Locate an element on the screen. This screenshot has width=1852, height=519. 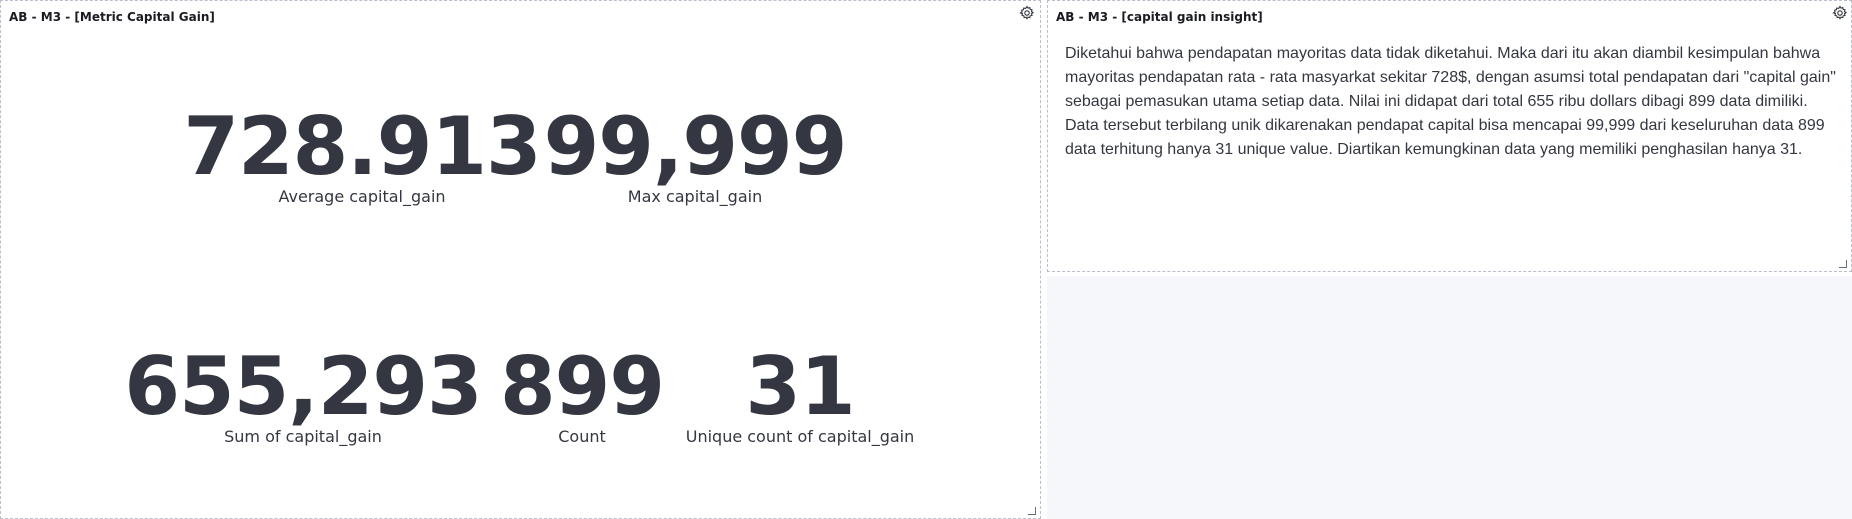
metric-average-capital-gain: 728.913 Average capital_gain is located at coordinates (362, 153).